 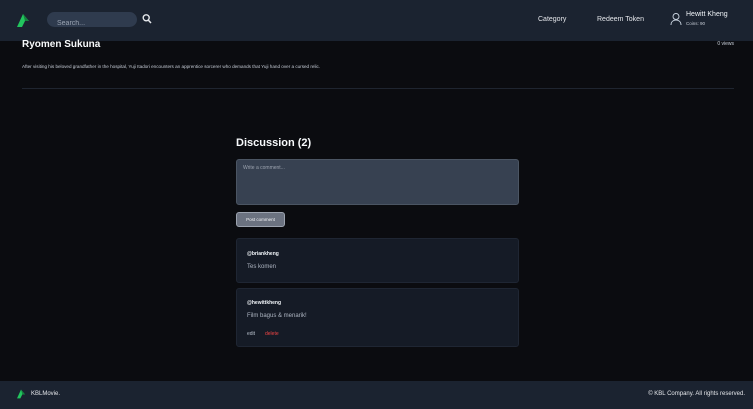 I want to click on view-count: 0 views, so click(x=725, y=44).